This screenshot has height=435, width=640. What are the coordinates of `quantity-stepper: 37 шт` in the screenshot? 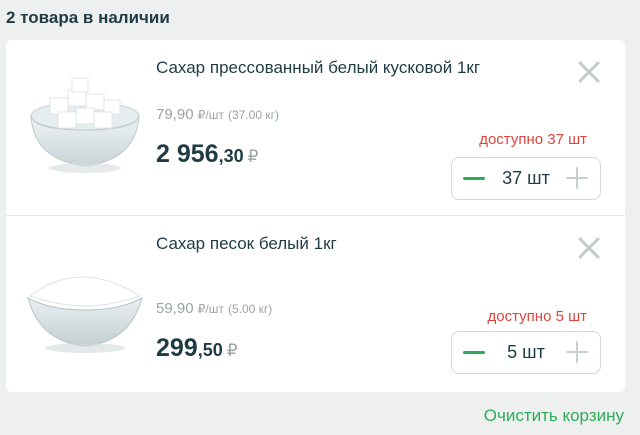 It's located at (526, 178).